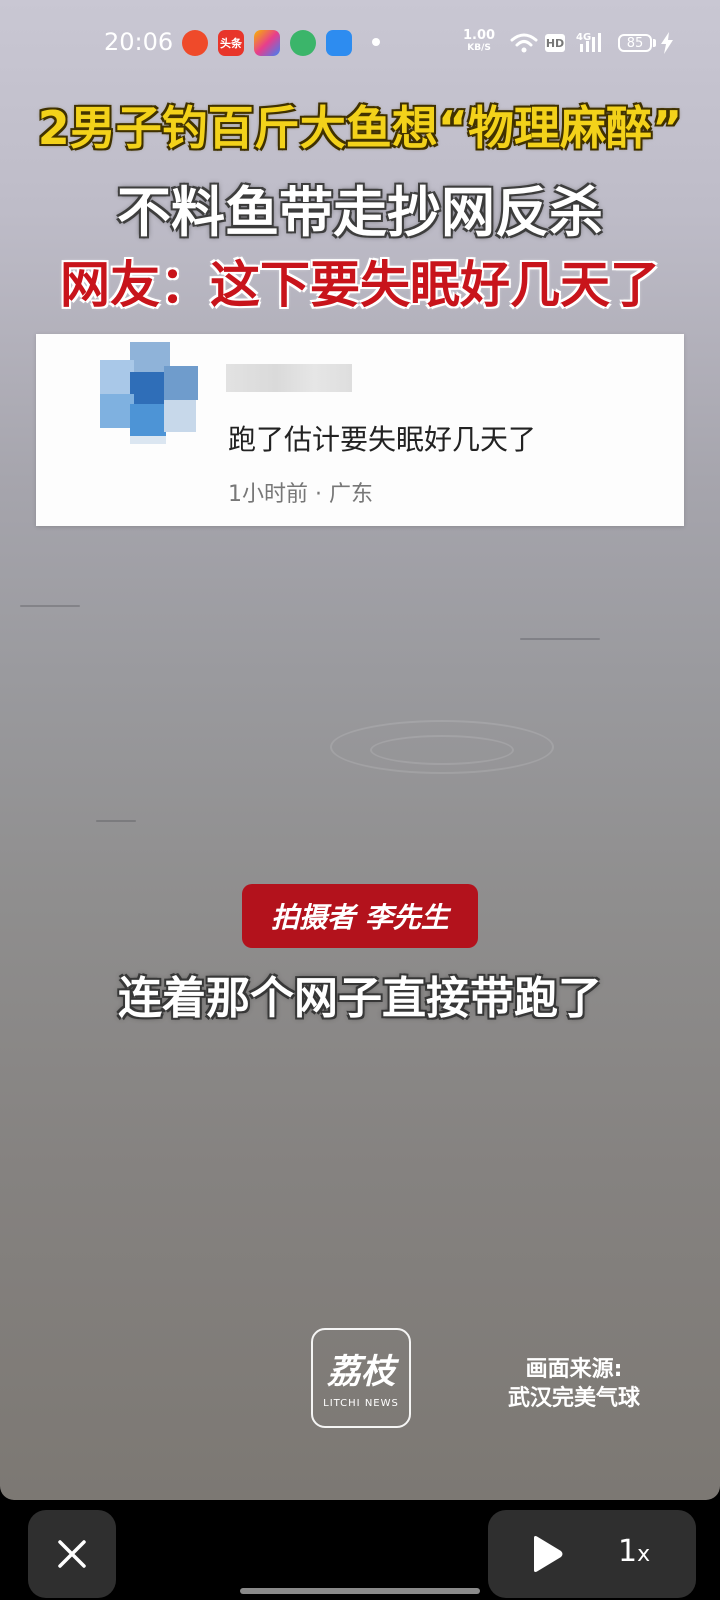 The height and width of the screenshot is (1600, 720). I want to click on status-bar: 20:06 头条 1.00 KB/S HD 4G 85, so click(360, 44).